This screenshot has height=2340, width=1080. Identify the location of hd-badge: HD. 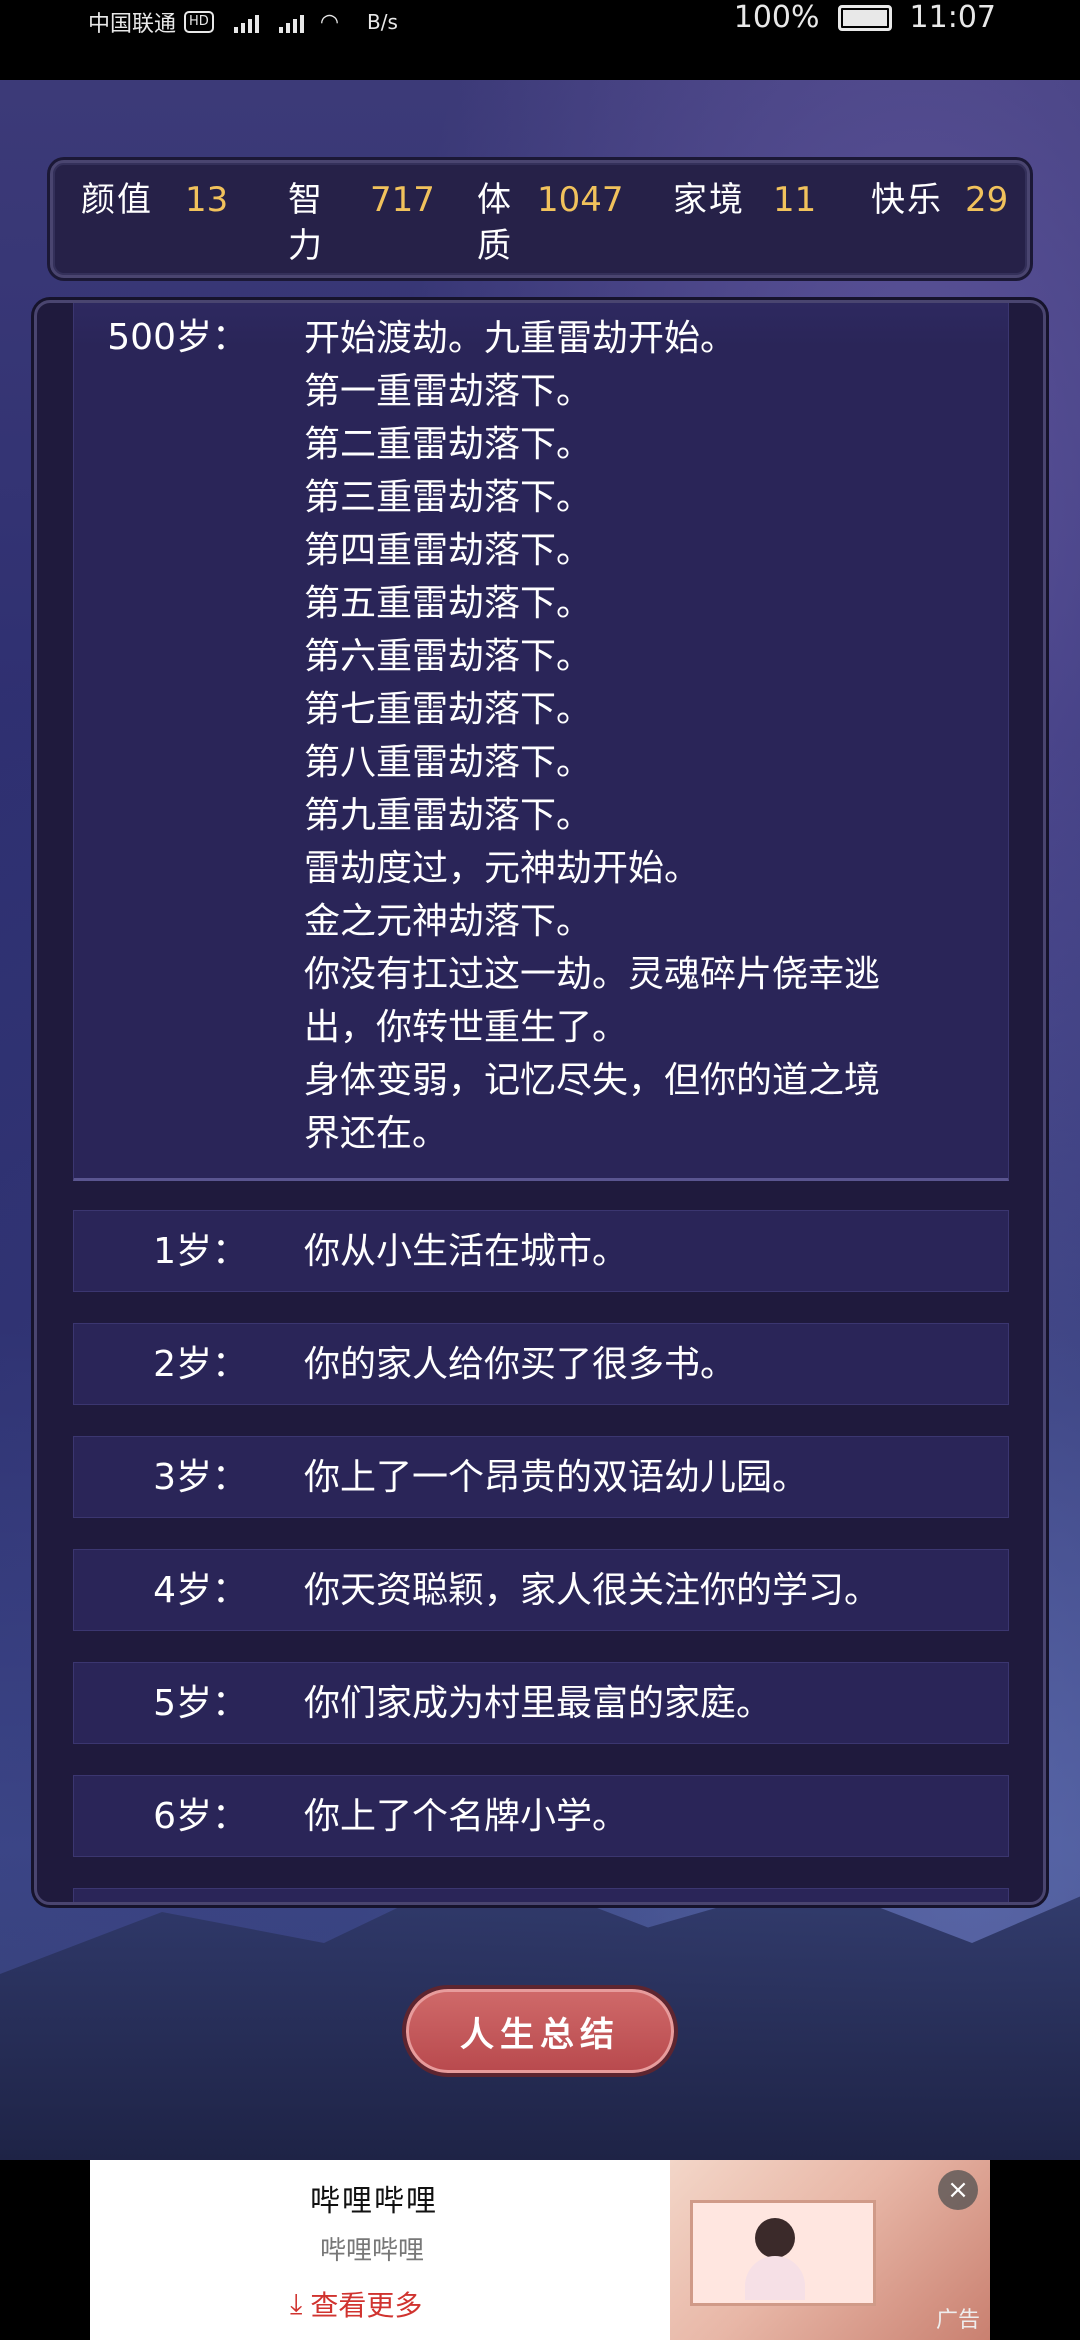
(199, 22).